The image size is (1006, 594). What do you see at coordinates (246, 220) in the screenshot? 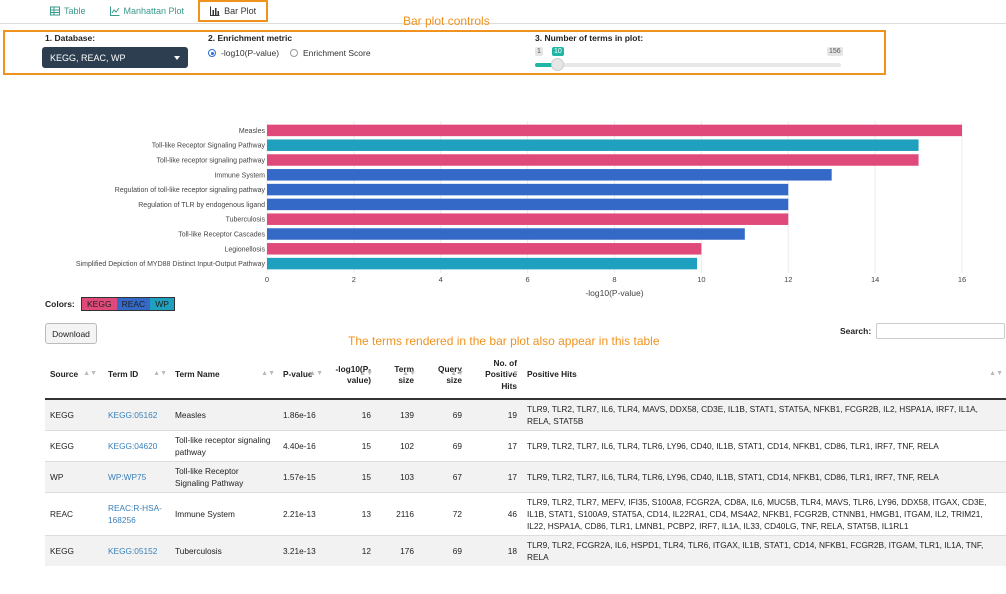
I see `category-label: Tuberculosis` at bounding box center [246, 220].